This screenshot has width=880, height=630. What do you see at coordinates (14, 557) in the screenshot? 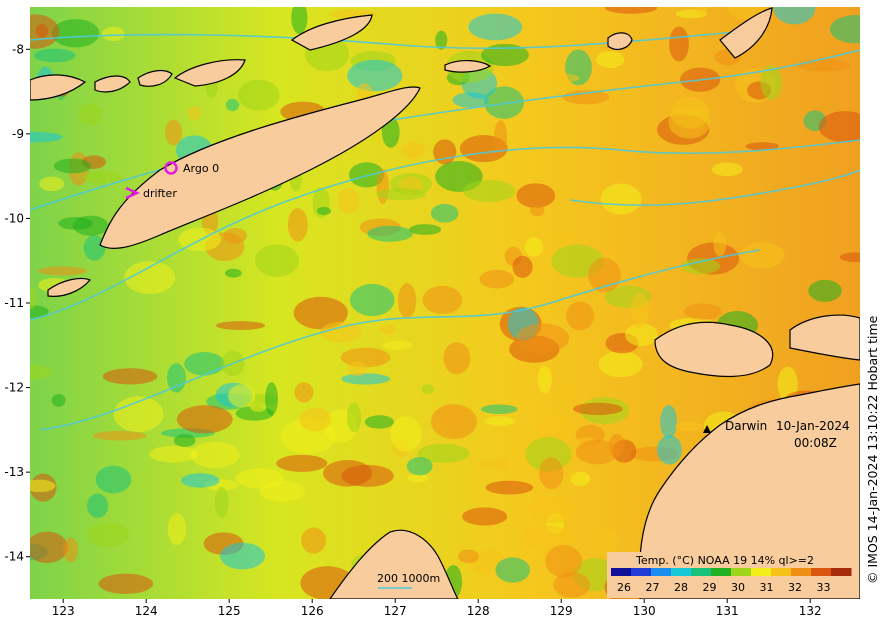
I see `y-tick-label: -14` at bounding box center [14, 557].